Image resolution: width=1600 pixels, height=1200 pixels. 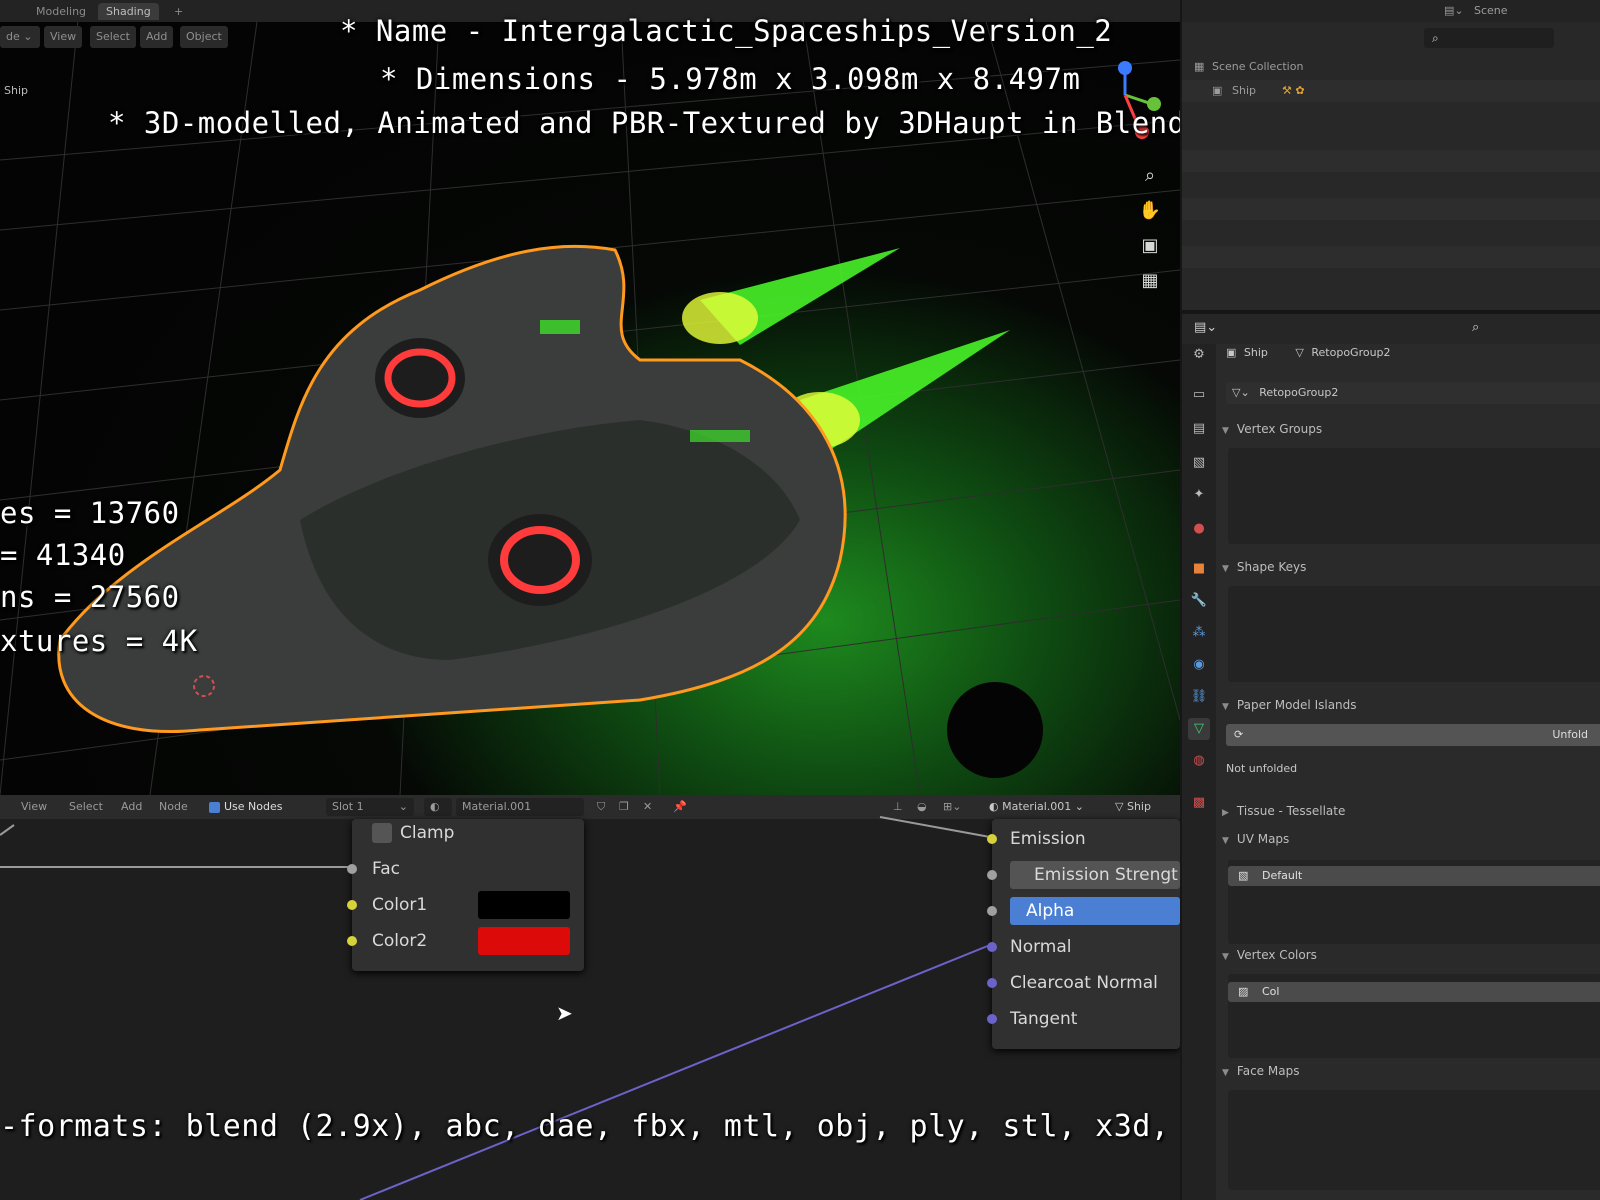 I want to click on scene-tab-icon: ✦, so click(x=1199, y=495).